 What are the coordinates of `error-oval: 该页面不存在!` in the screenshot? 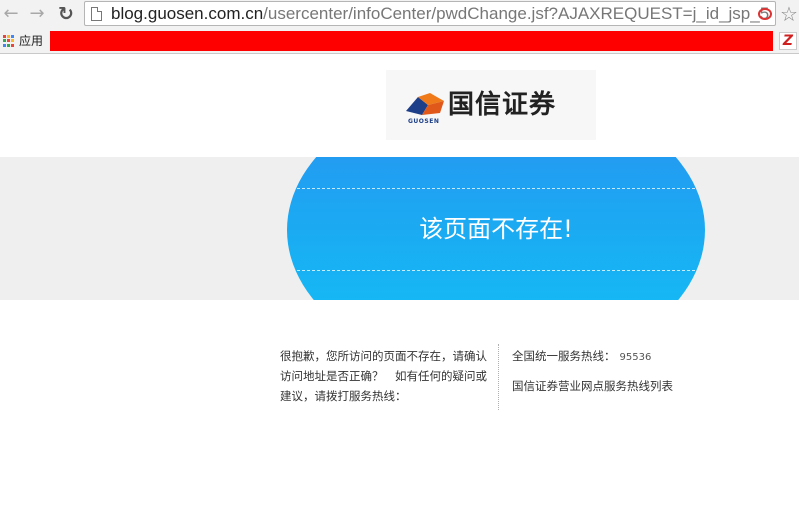 It's located at (496, 228).